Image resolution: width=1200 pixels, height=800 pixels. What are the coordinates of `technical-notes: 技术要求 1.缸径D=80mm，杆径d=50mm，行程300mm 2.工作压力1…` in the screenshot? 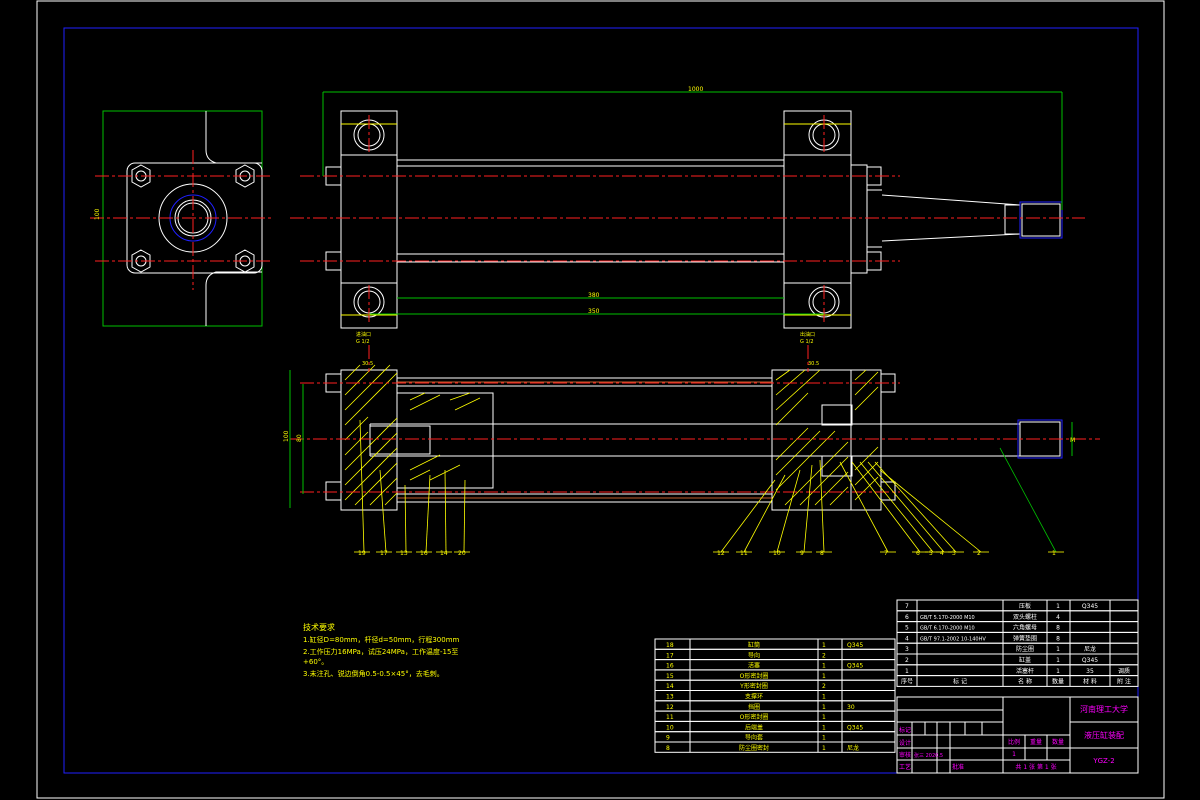 It's located at (381, 650).